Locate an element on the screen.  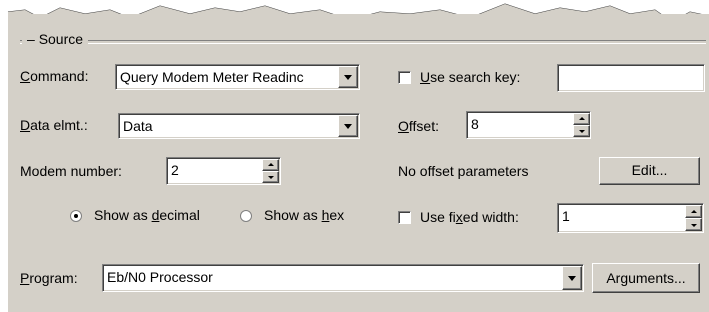
group-separator is located at coordinates (363, 42).